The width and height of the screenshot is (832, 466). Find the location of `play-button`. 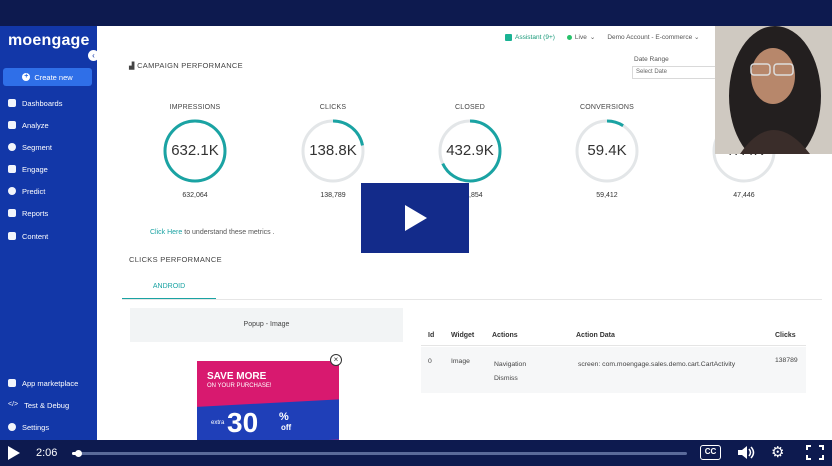

play-button is located at coordinates (14, 455).